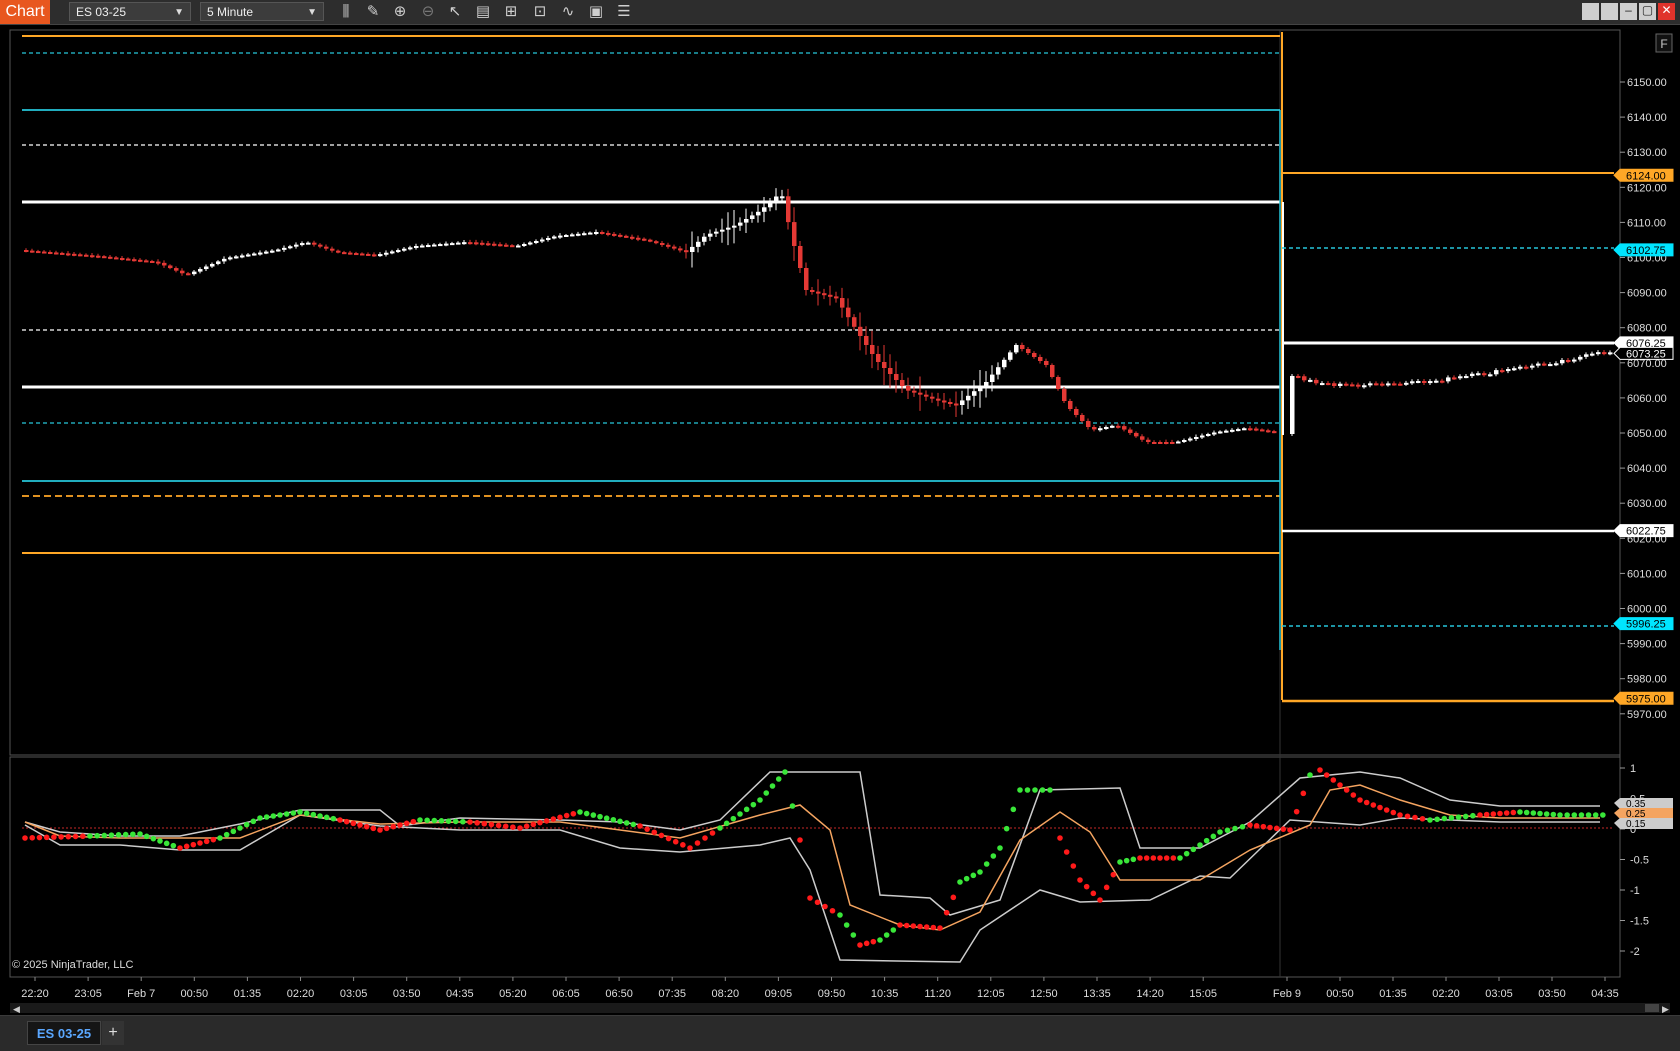  Describe the element at coordinates (64, 1033) in the screenshot. I see `tab-es-03-25: ES 03-25` at that location.